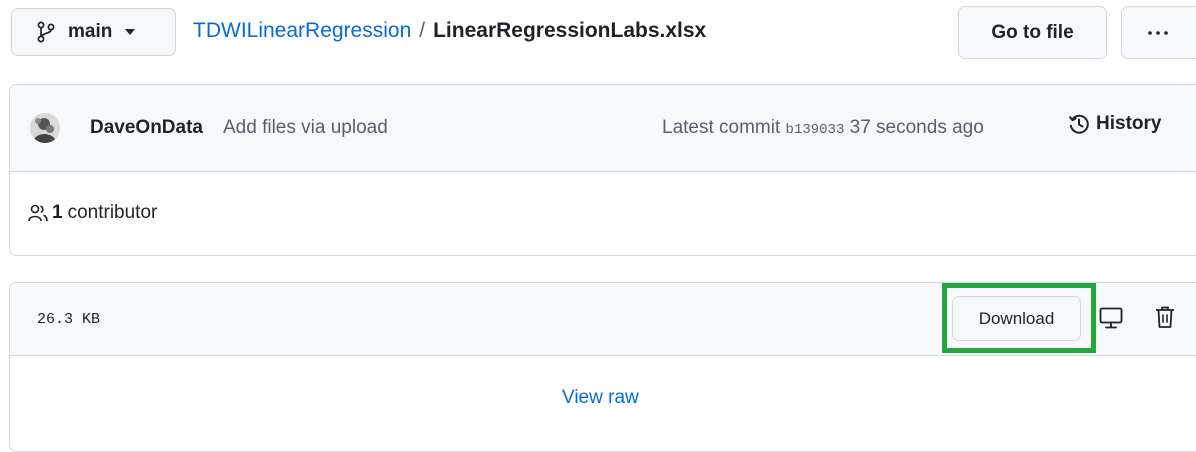 The image size is (1196, 452). I want to click on go-to-file-button: Go to file, so click(1032, 32).